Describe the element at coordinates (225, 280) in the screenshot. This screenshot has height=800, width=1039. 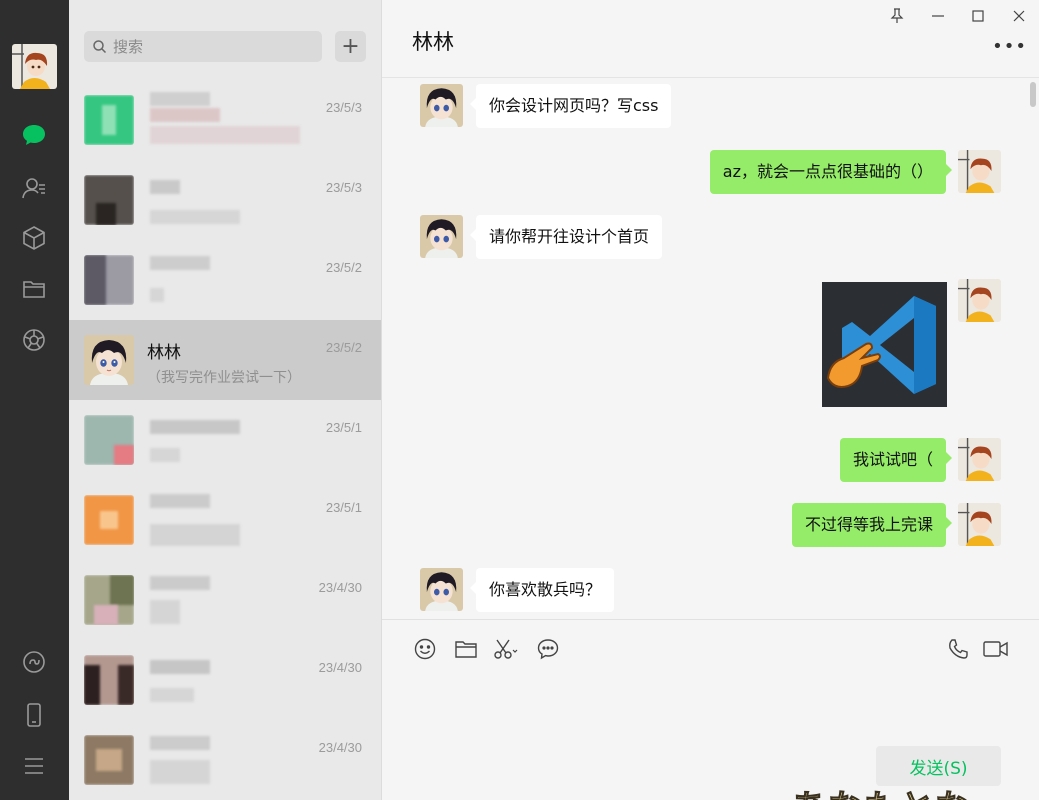
I see `conversation-item: 23/5/2` at that location.